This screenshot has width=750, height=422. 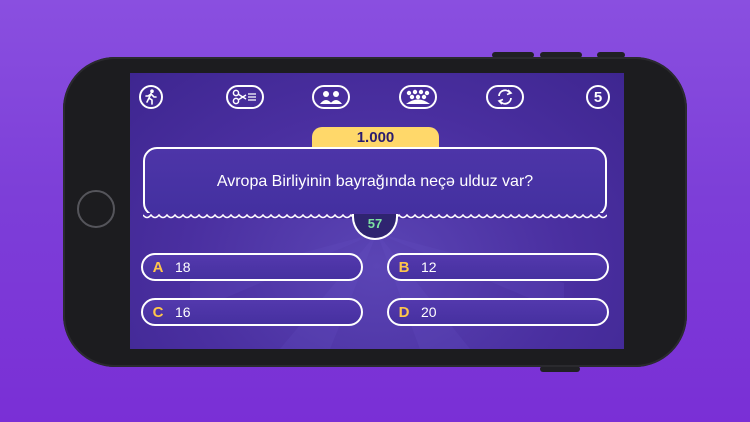 I want to click on answer-letter: A, so click(x=158, y=267).